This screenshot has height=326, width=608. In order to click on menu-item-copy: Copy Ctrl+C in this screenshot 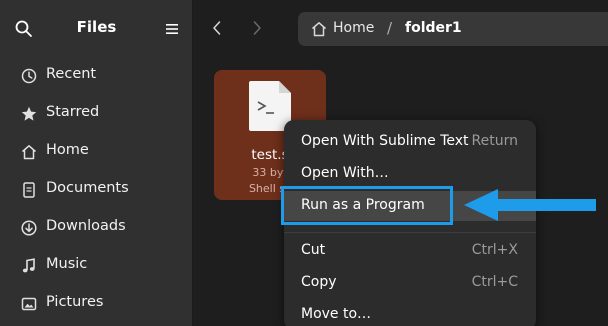, I will do `click(410, 283)`.